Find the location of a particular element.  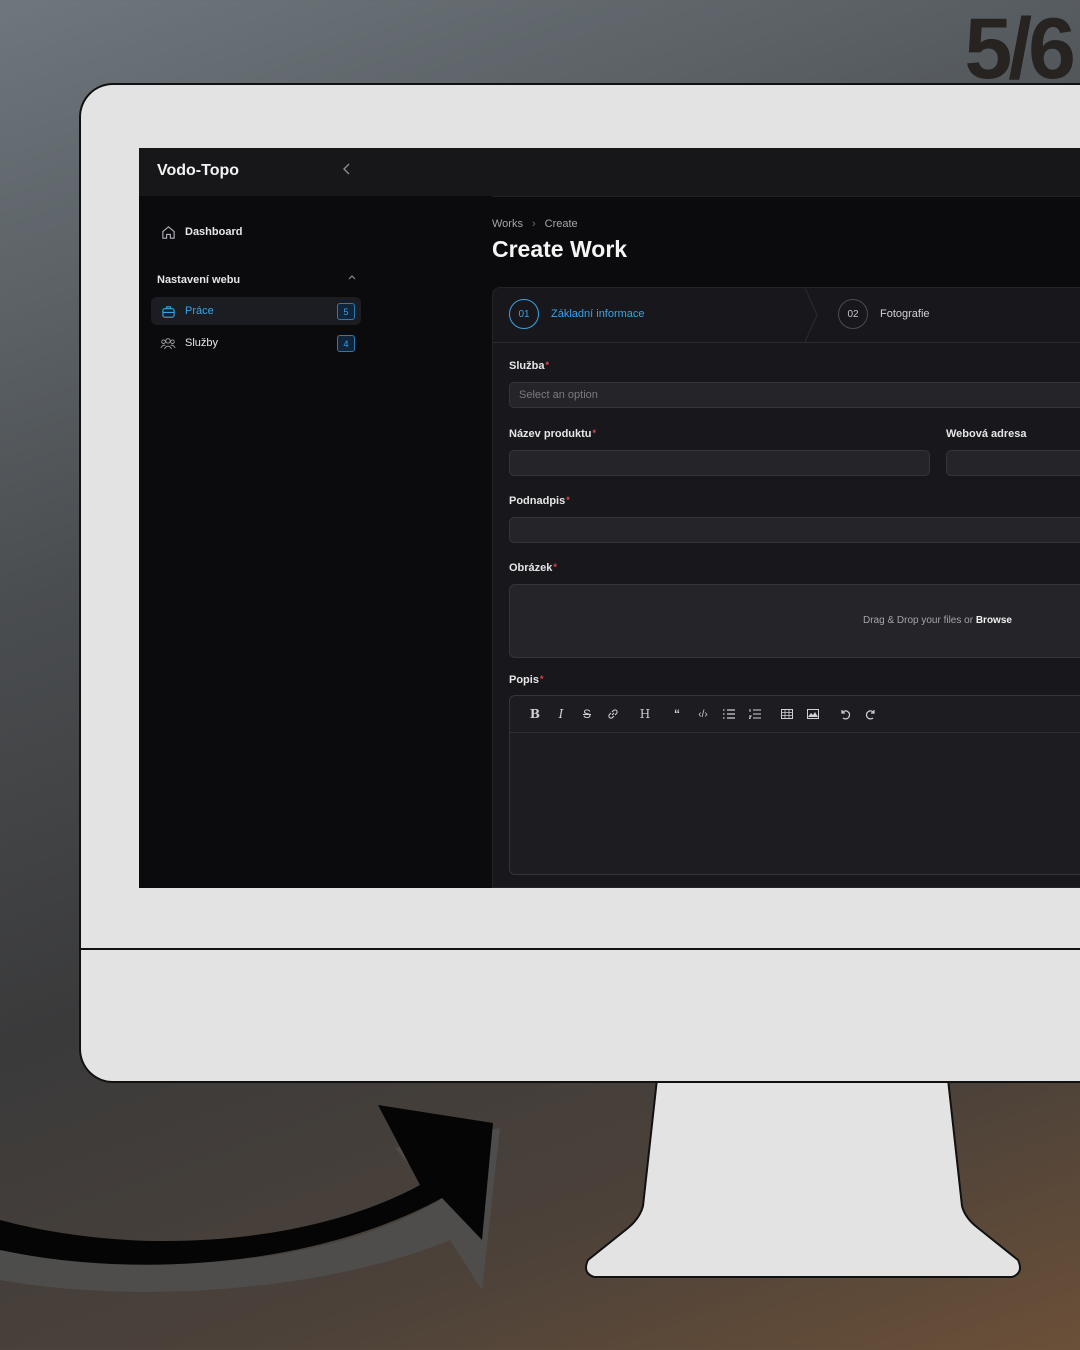

nazev-produktu-label: Název produktu* is located at coordinates (553, 434).